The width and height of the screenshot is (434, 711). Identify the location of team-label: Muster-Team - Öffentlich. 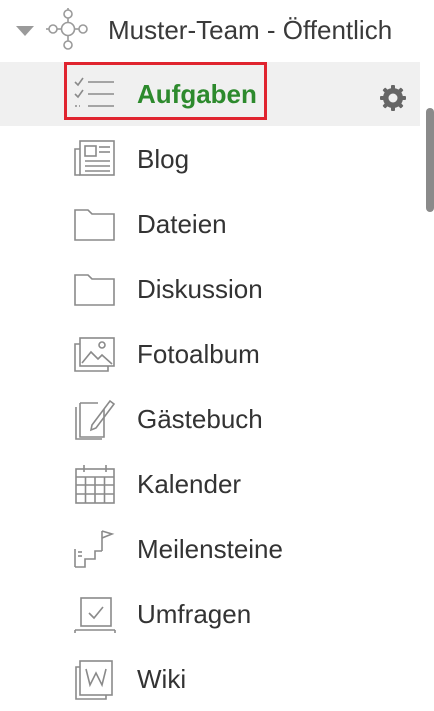
(250, 30).